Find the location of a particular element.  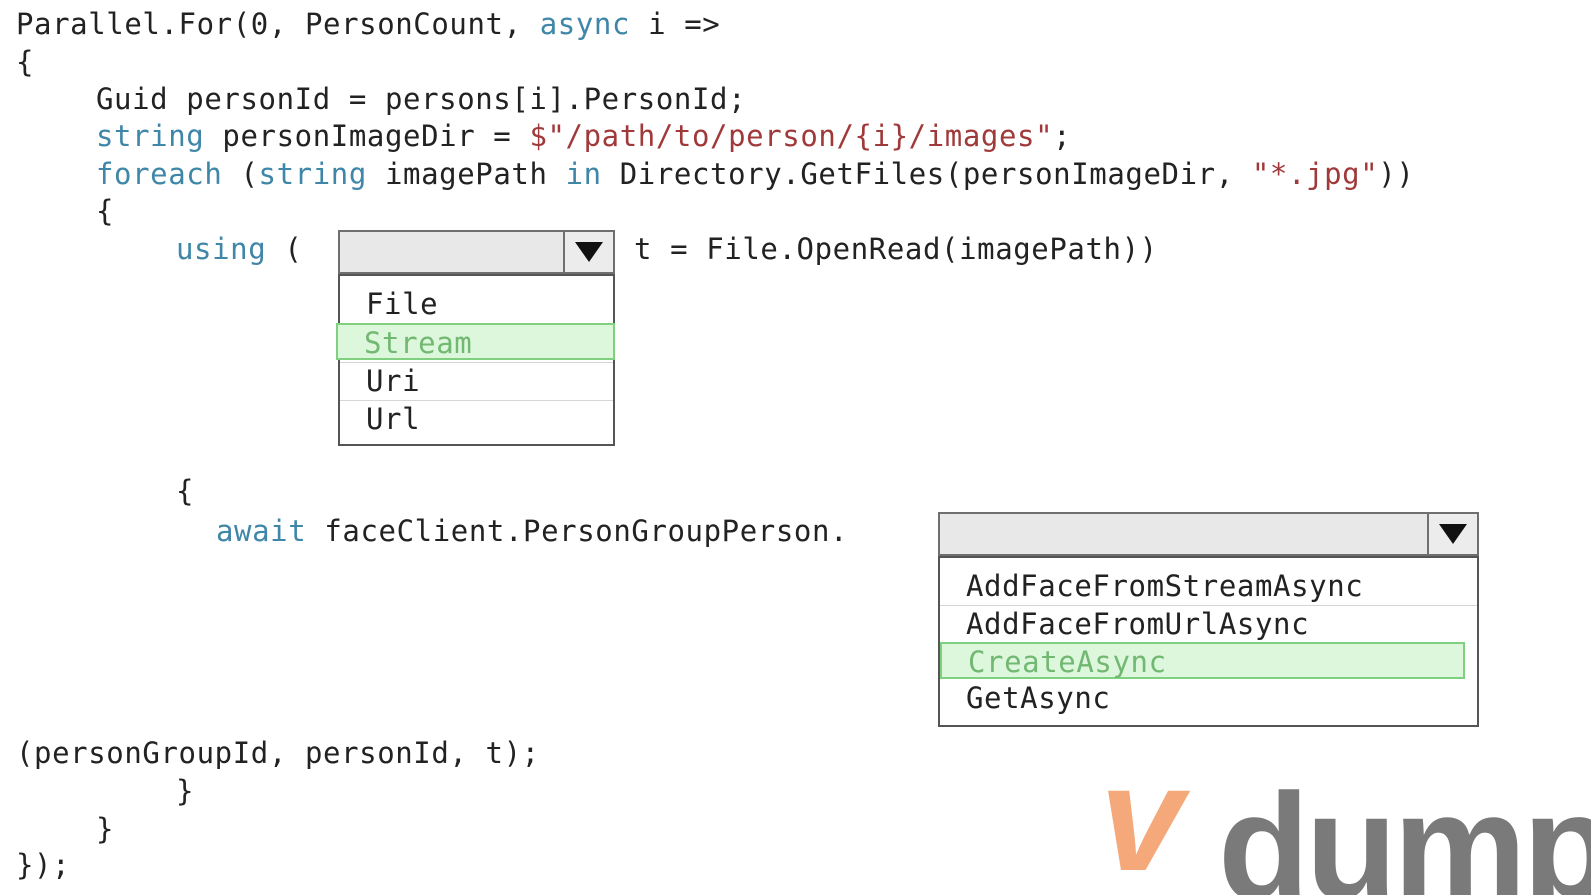

type-dropdown-toggle is located at coordinates (588, 252).